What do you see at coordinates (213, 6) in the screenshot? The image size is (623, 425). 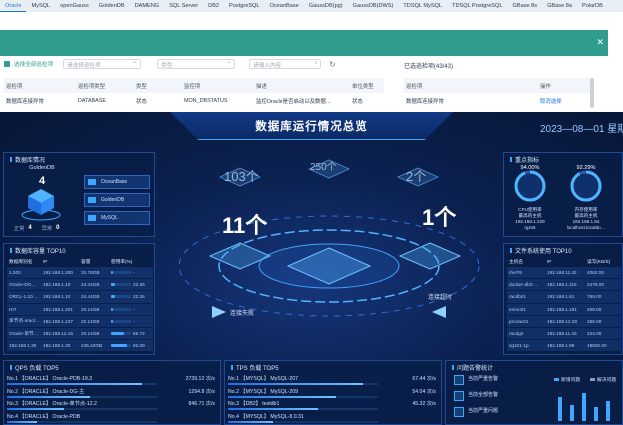 I see `tab-6: DB2` at bounding box center [213, 6].